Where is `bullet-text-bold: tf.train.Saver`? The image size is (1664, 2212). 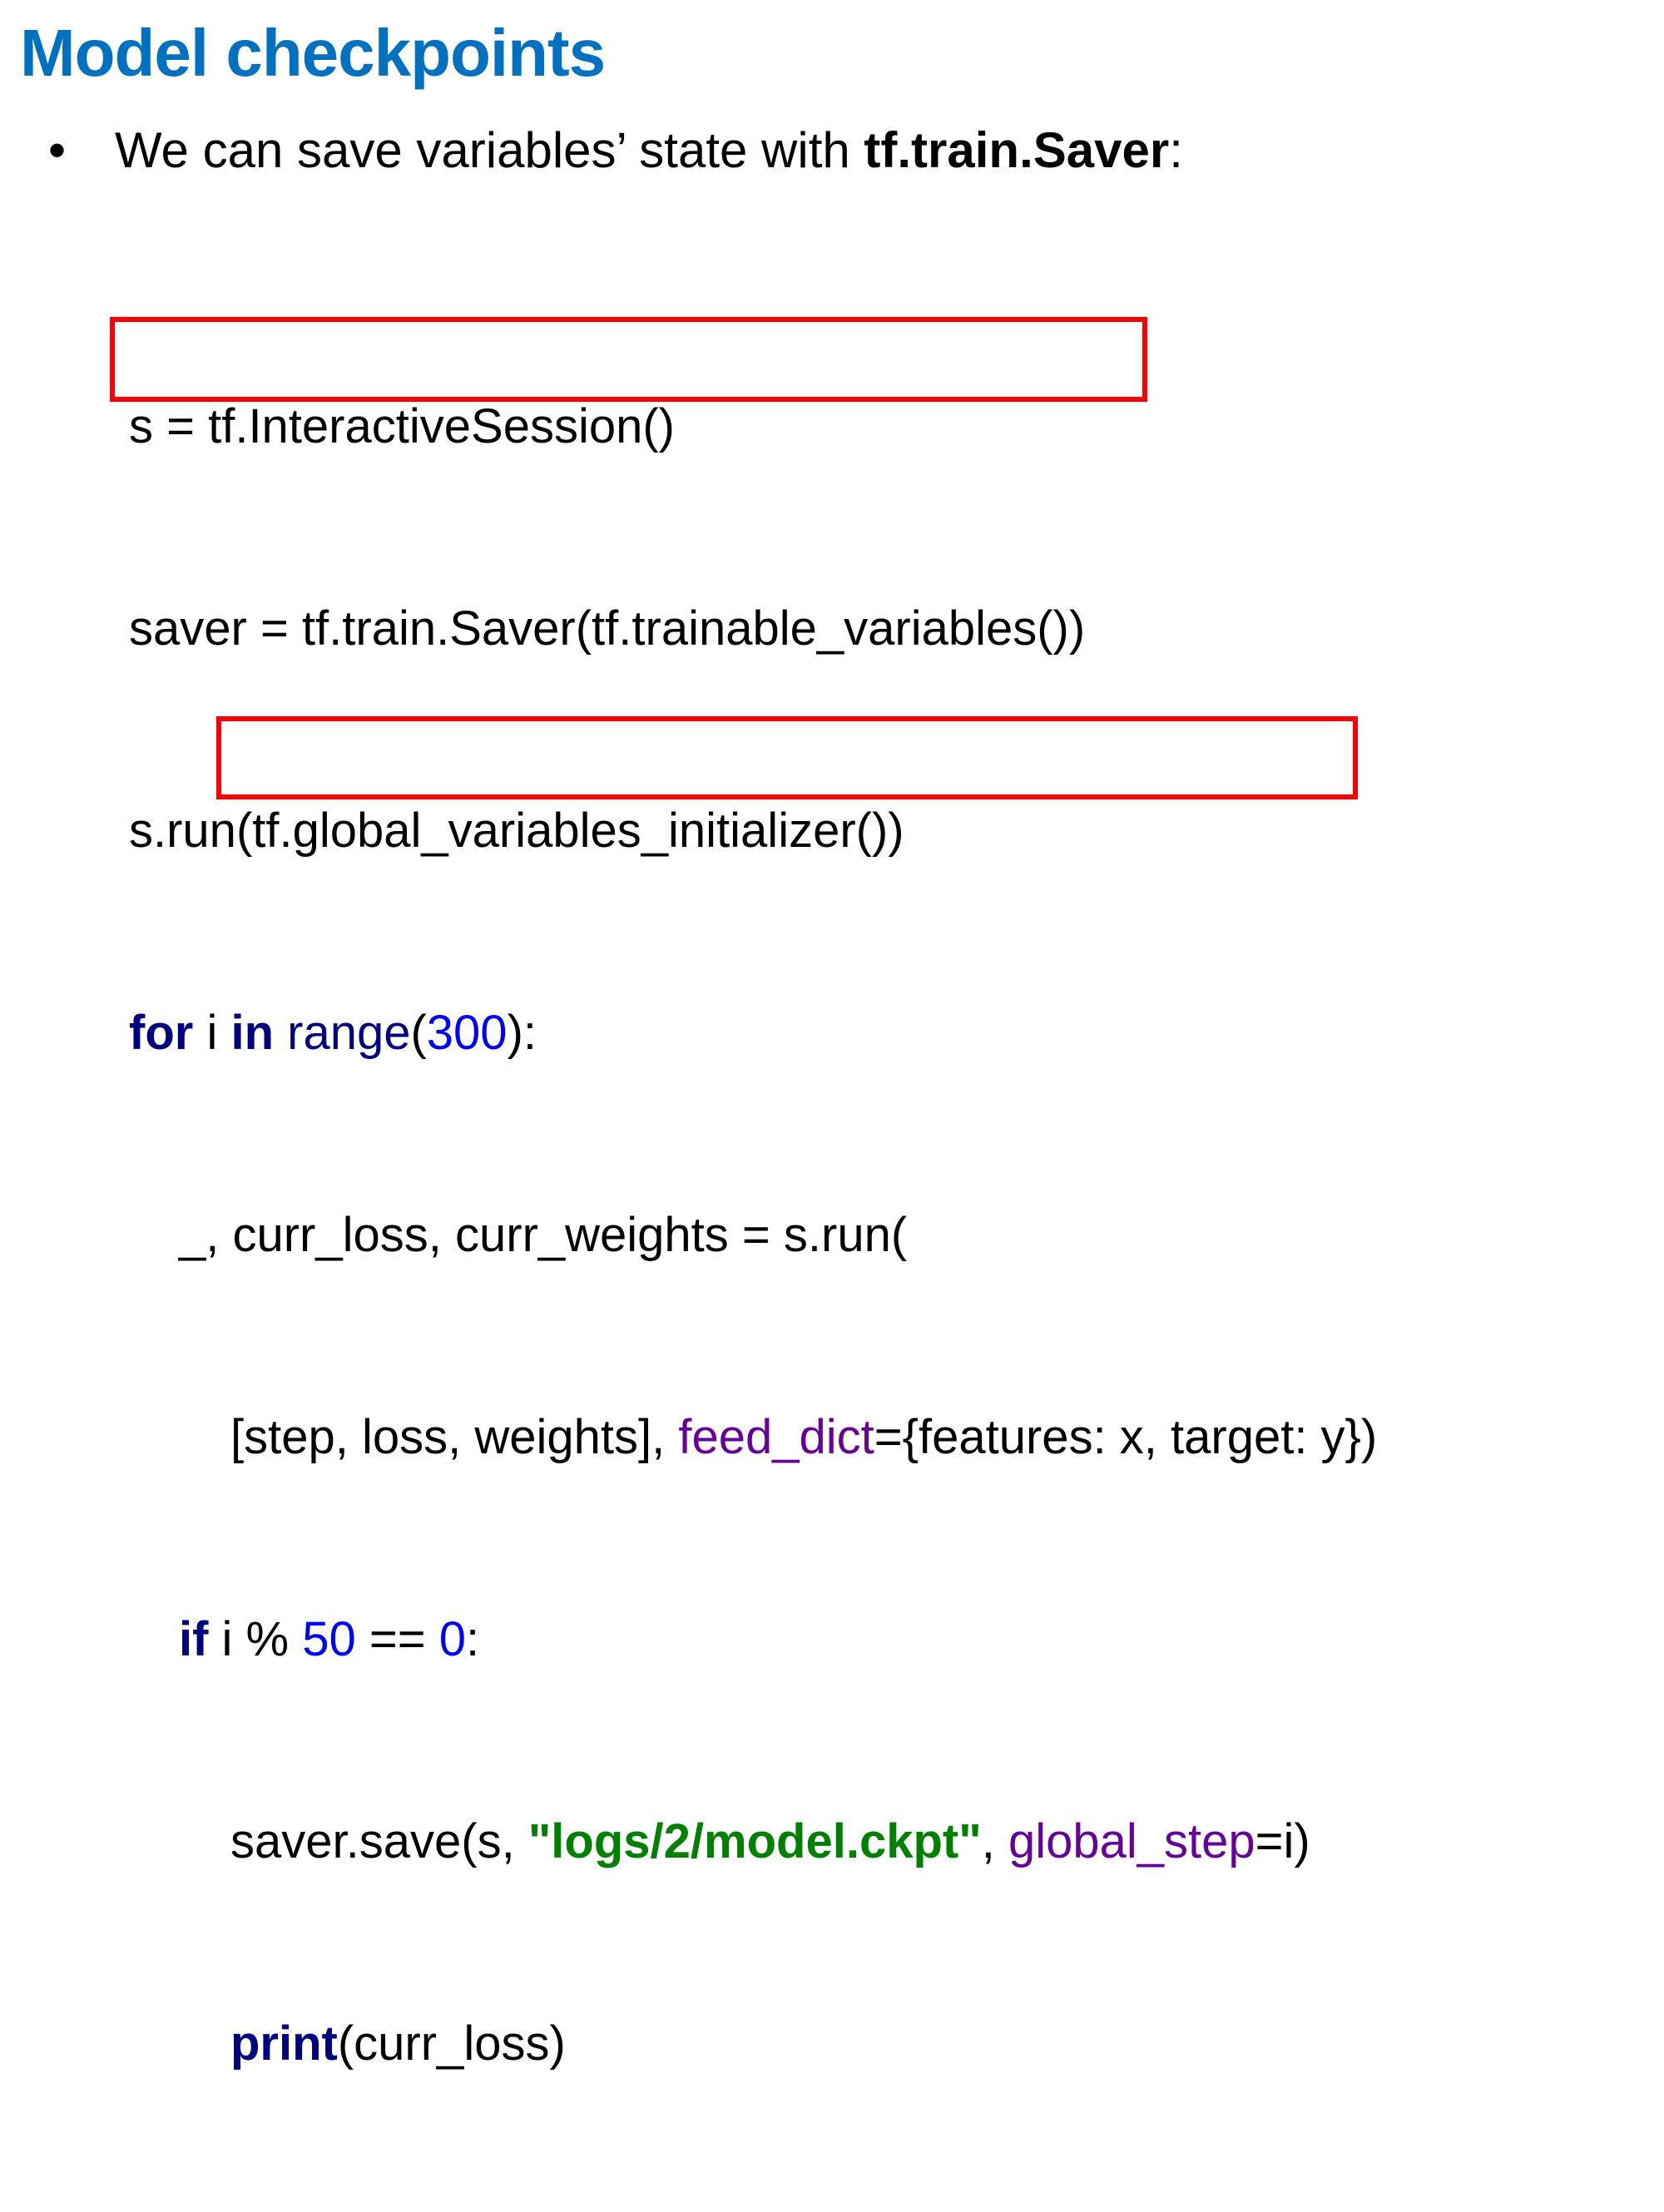
bullet-text-bold: tf.train.Saver is located at coordinates (1017, 150).